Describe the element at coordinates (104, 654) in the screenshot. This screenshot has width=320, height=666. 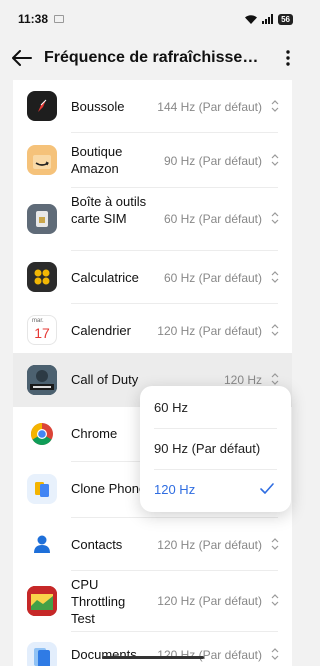
I see `app-name: Documents` at that location.